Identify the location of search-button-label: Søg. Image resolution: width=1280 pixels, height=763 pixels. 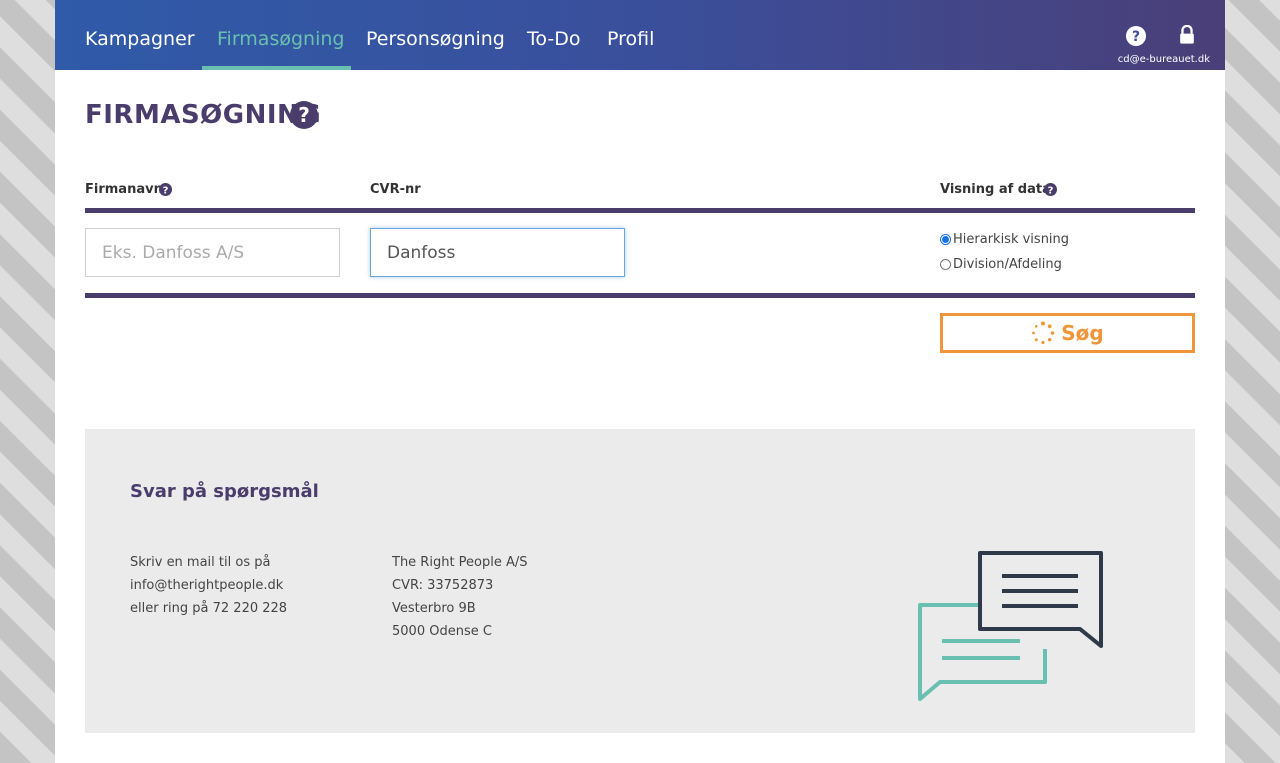
(1082, 333).